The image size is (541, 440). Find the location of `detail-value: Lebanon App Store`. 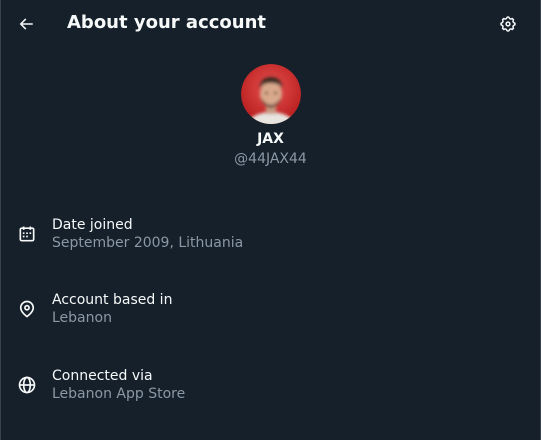

detail-value: Lebanon App Store is located at coordinates (119, 394).